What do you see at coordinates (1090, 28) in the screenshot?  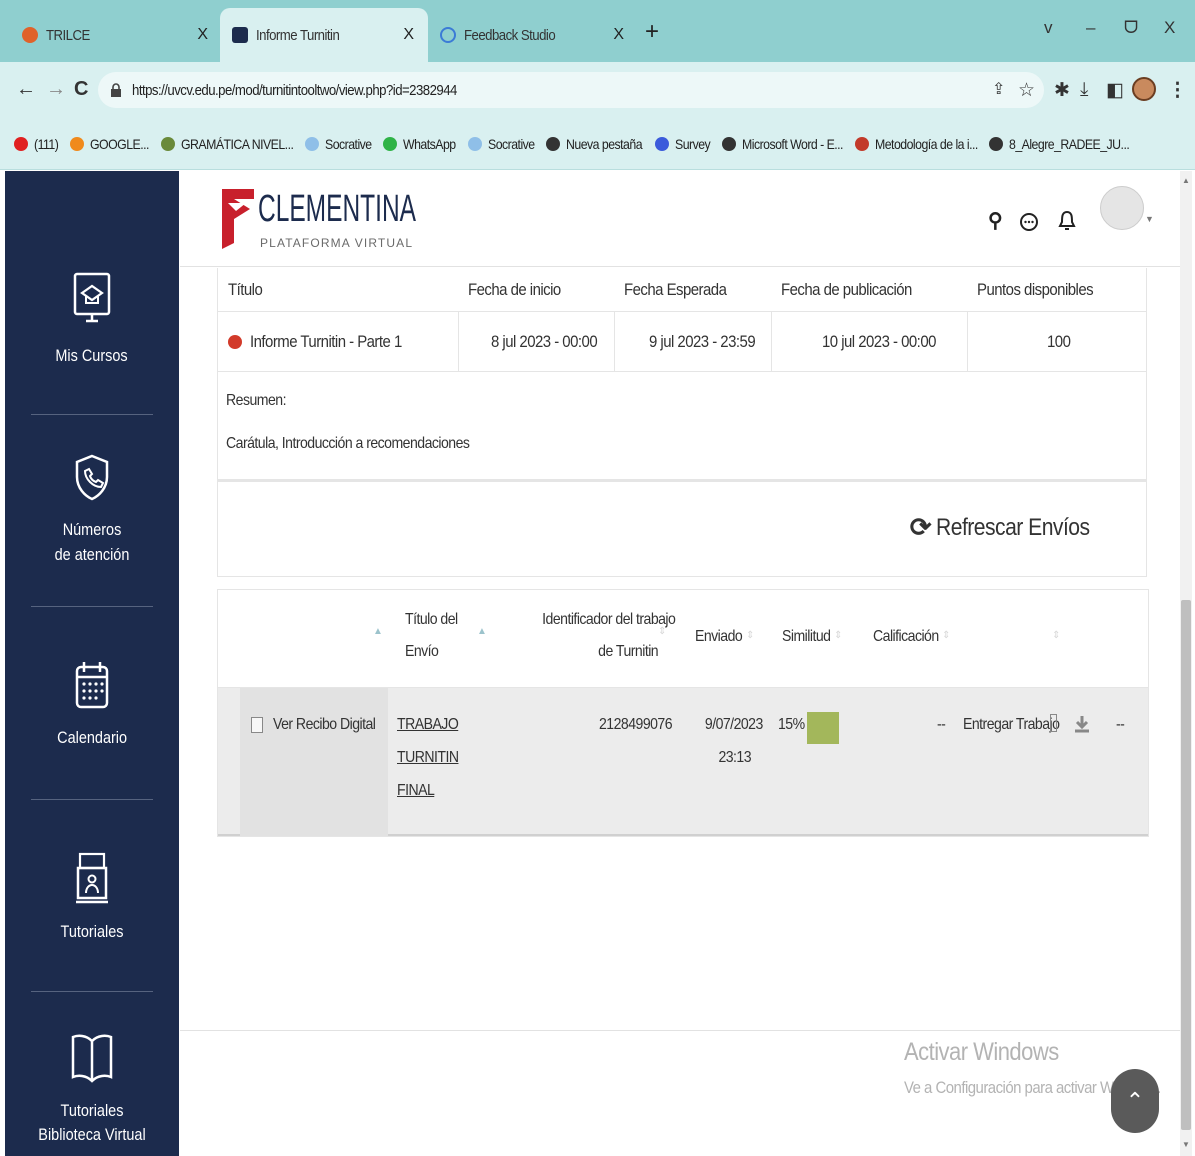 I see `minimize-button: –` at bounding box center [1090, 28].